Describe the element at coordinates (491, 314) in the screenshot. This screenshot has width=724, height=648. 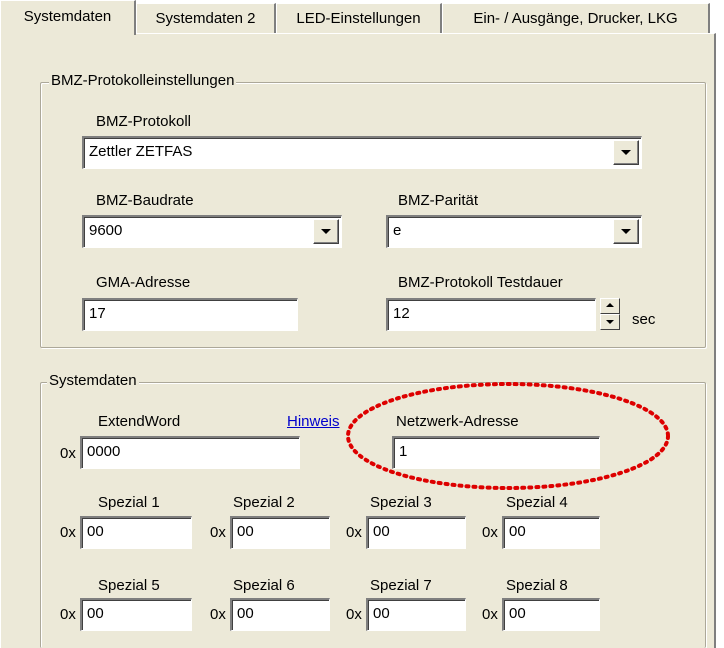
I see `testdauer-input: 12` at that location.